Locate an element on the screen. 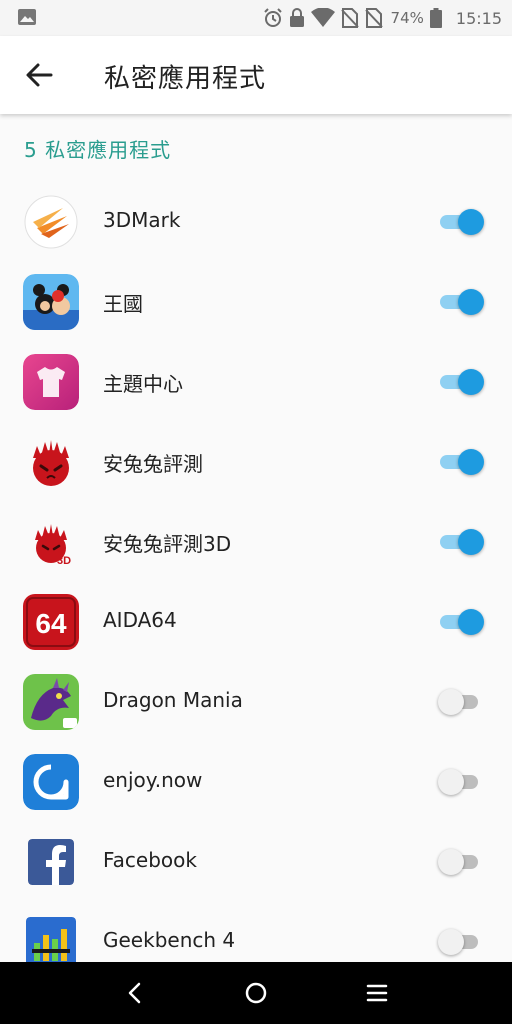 The height and width of the screenshot is (1024, 512). nav-recents-icon is located at coordinates (377, 993).